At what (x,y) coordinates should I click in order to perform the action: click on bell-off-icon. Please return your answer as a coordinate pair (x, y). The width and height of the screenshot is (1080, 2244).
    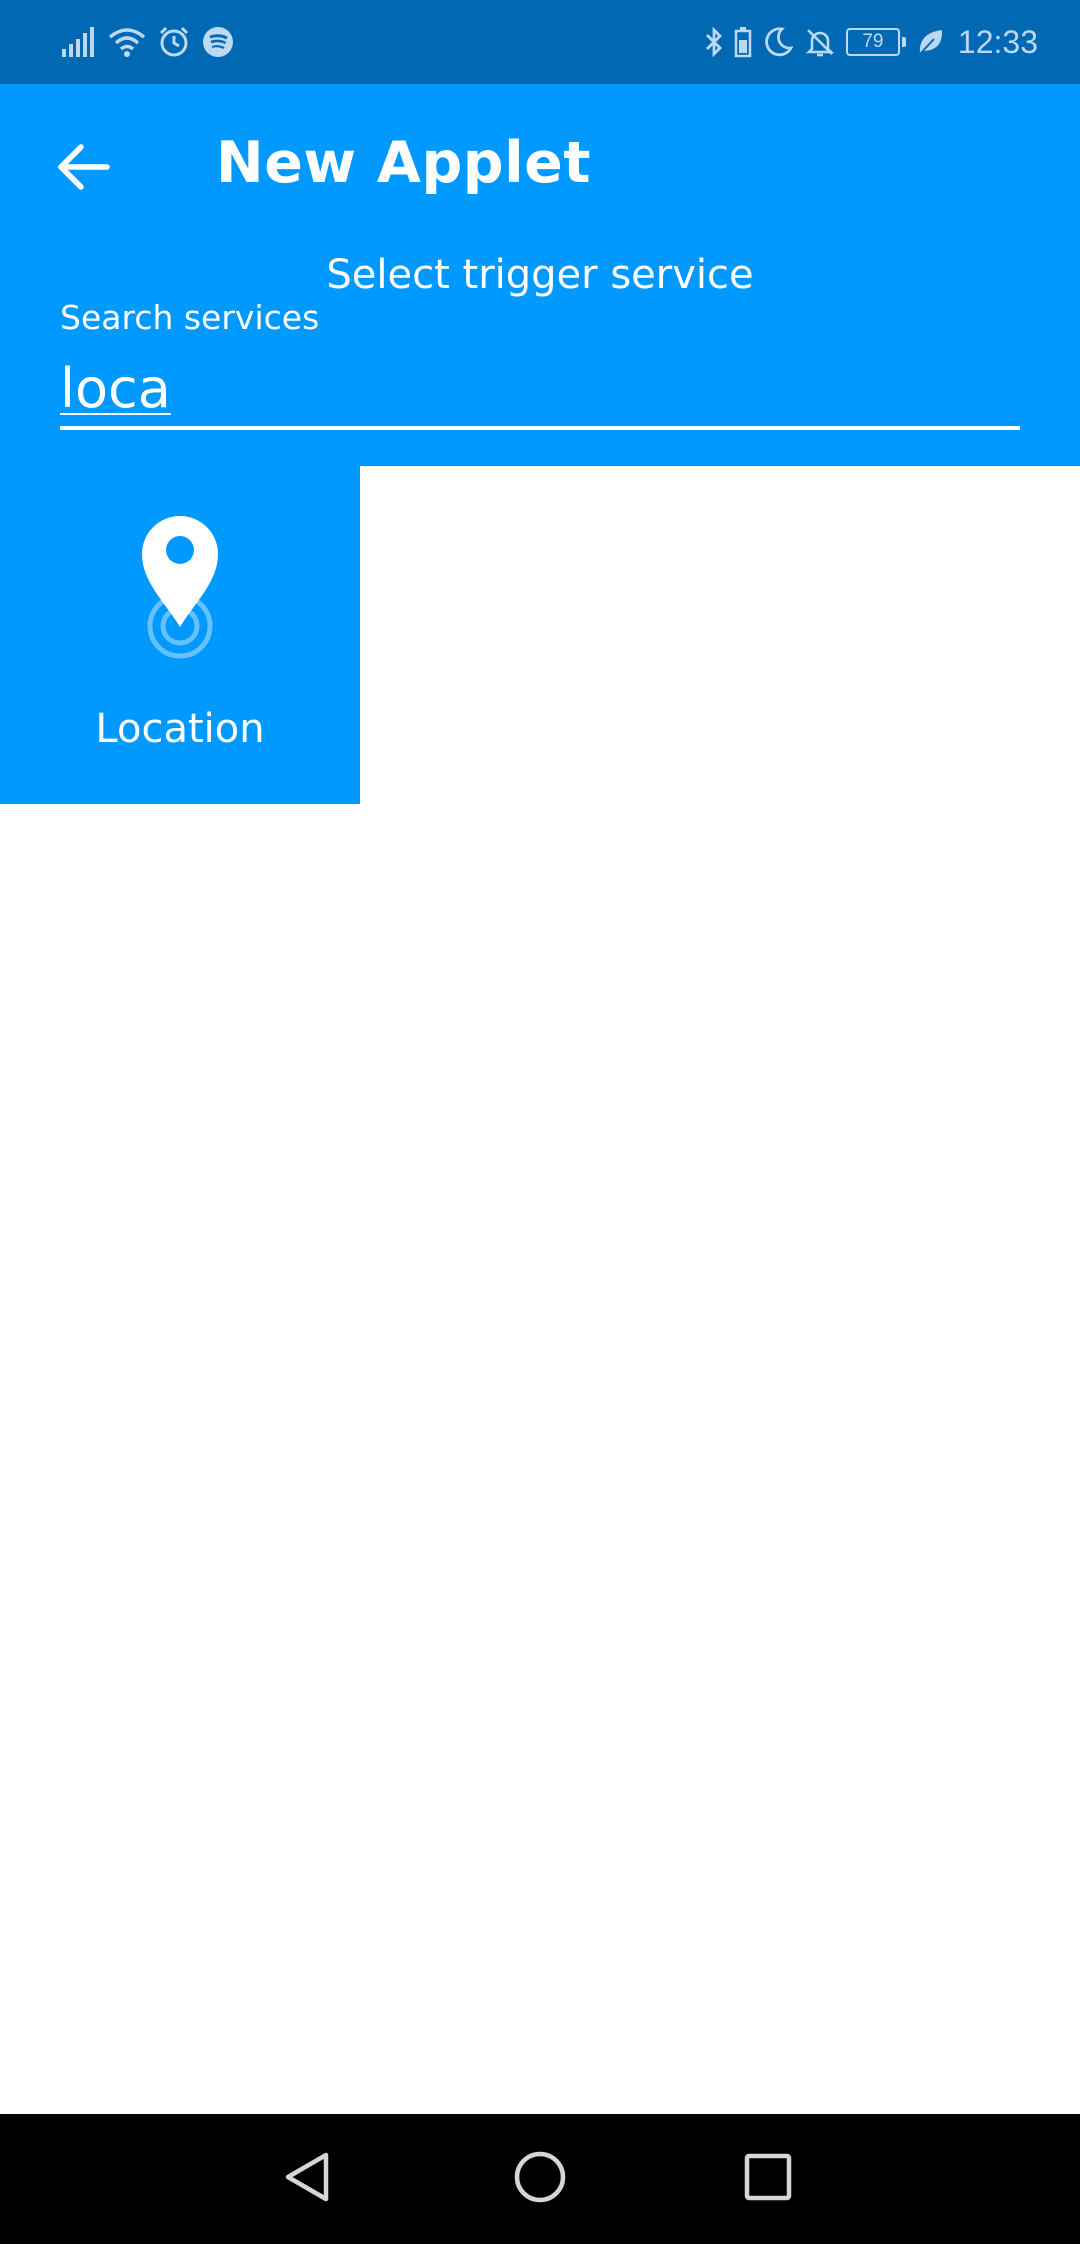
    Looking at the image, I should click on (820, 42).